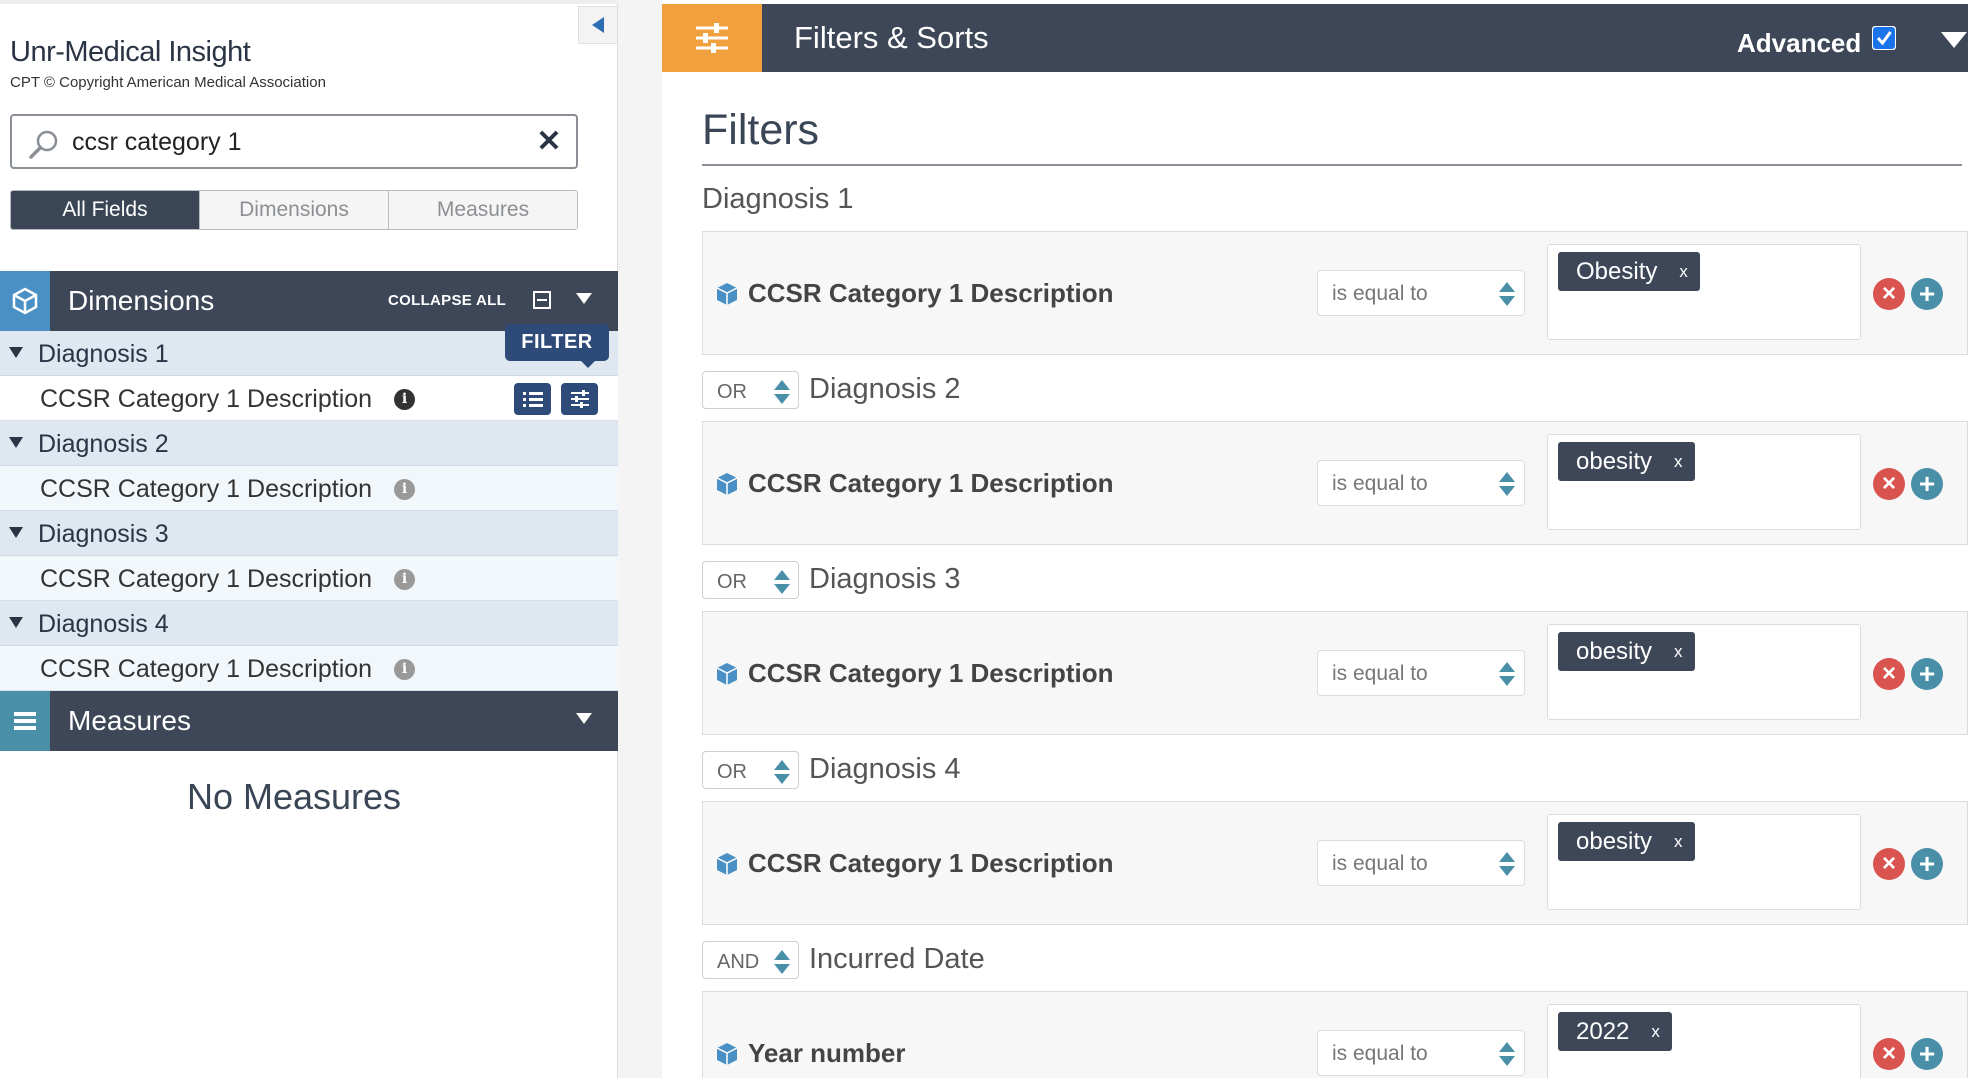 Image resolution: width=1968 pixels, height=1078 pixels. I want to click on filter-tooltip: FILTER, so click(557, 346).